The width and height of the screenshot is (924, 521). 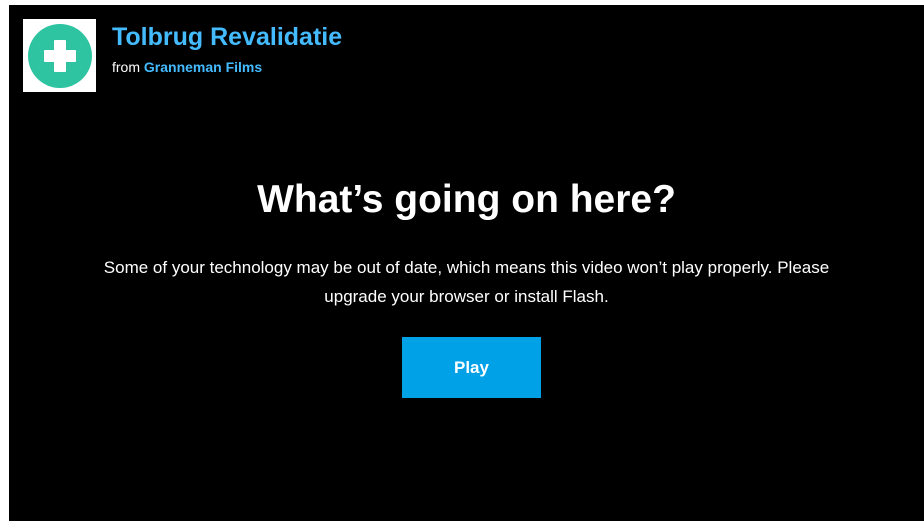 I want to click on owner-link: Granneman Films, so click(x=203, y=67).